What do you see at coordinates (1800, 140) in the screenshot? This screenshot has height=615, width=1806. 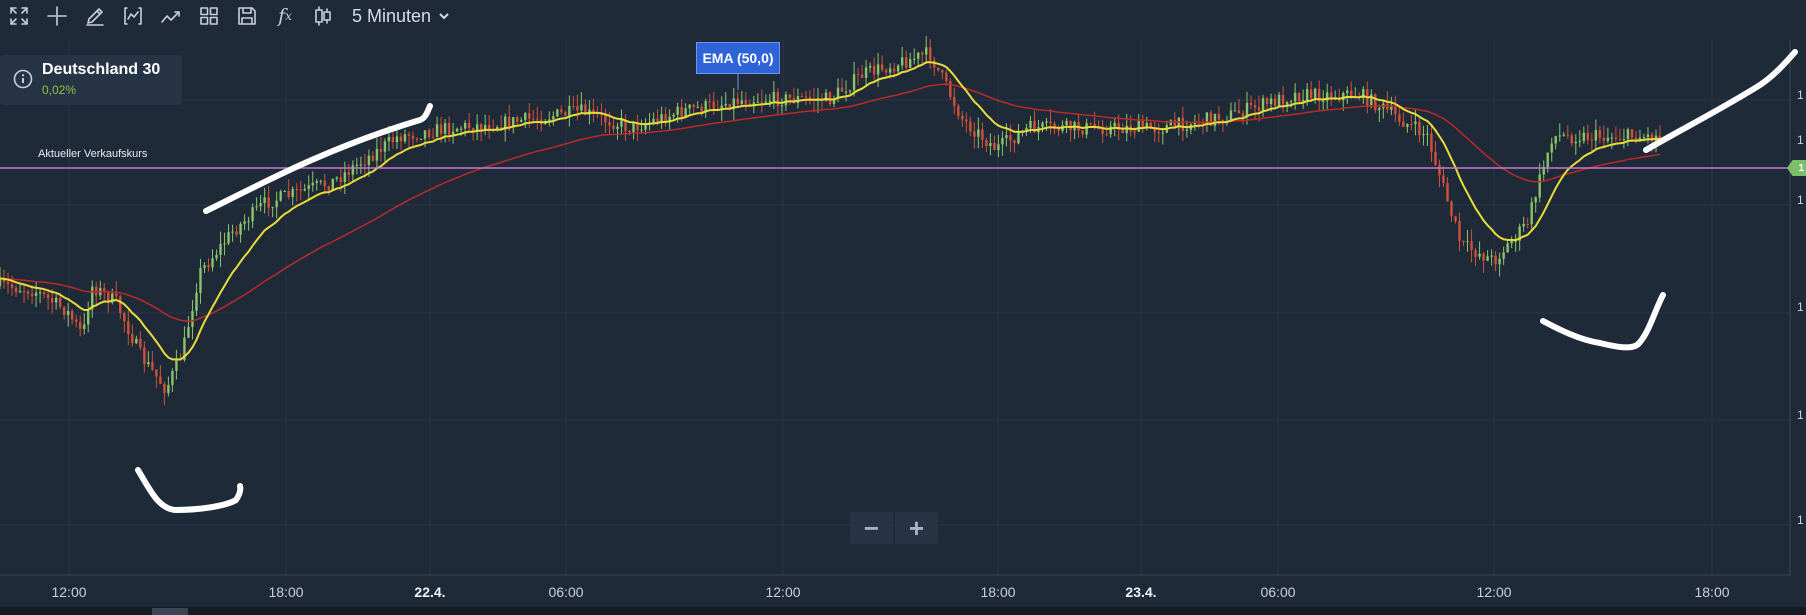 I see `y-tick-label: 1` at bounding box center [1800, 140].